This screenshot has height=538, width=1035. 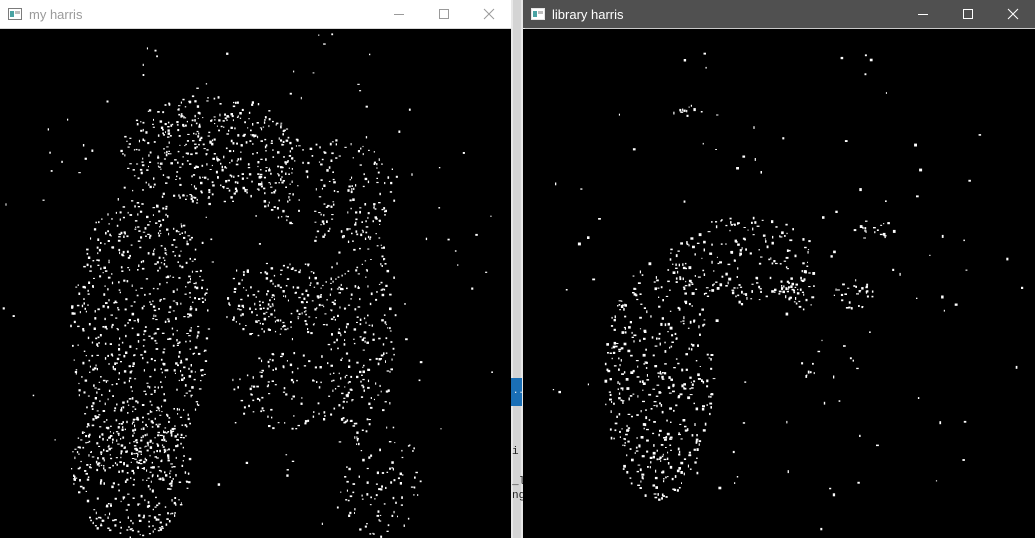 I want to click on background-selected-item: .., so click(x=517, y=392).